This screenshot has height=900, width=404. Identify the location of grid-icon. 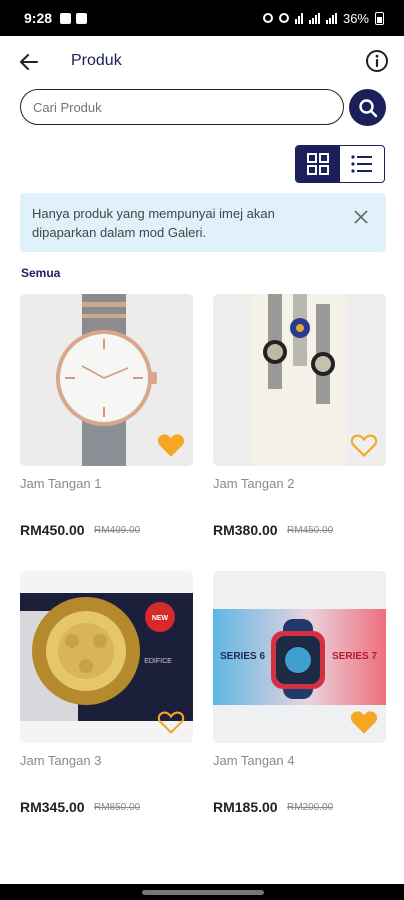
(318, 164).